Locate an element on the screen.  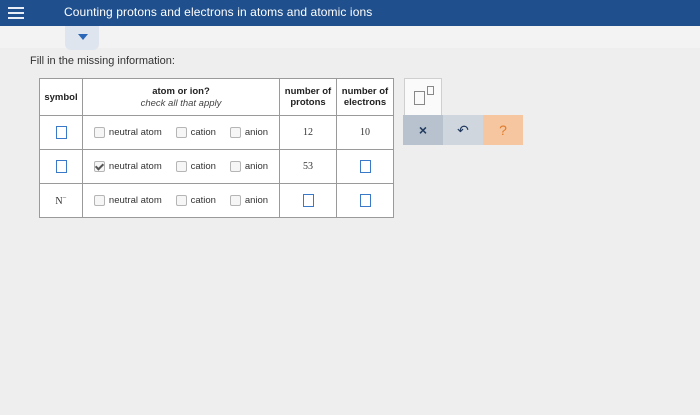
menu-icon is located at coordinates (16, 12).